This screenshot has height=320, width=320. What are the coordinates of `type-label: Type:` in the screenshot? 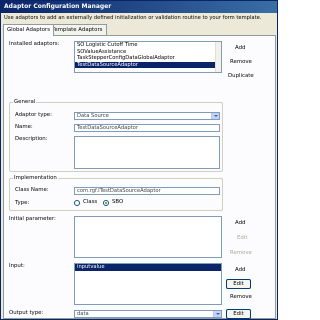 It's located at (22, 203).